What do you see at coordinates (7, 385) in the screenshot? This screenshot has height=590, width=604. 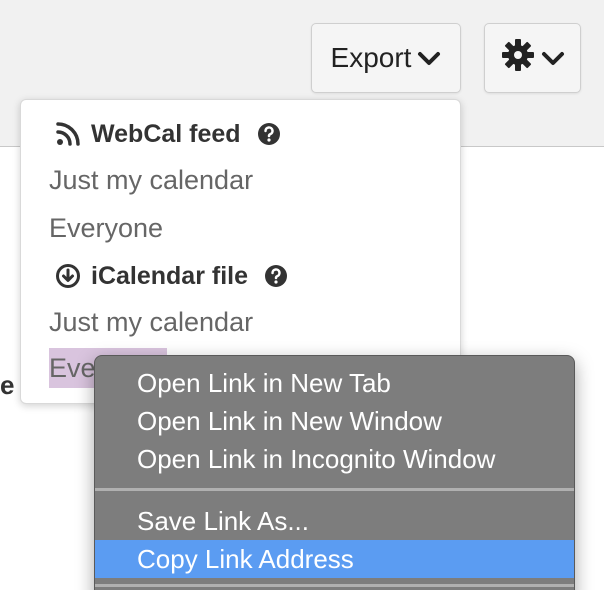 I see `background-text-fragment: e` at bounding box center [7, 385].